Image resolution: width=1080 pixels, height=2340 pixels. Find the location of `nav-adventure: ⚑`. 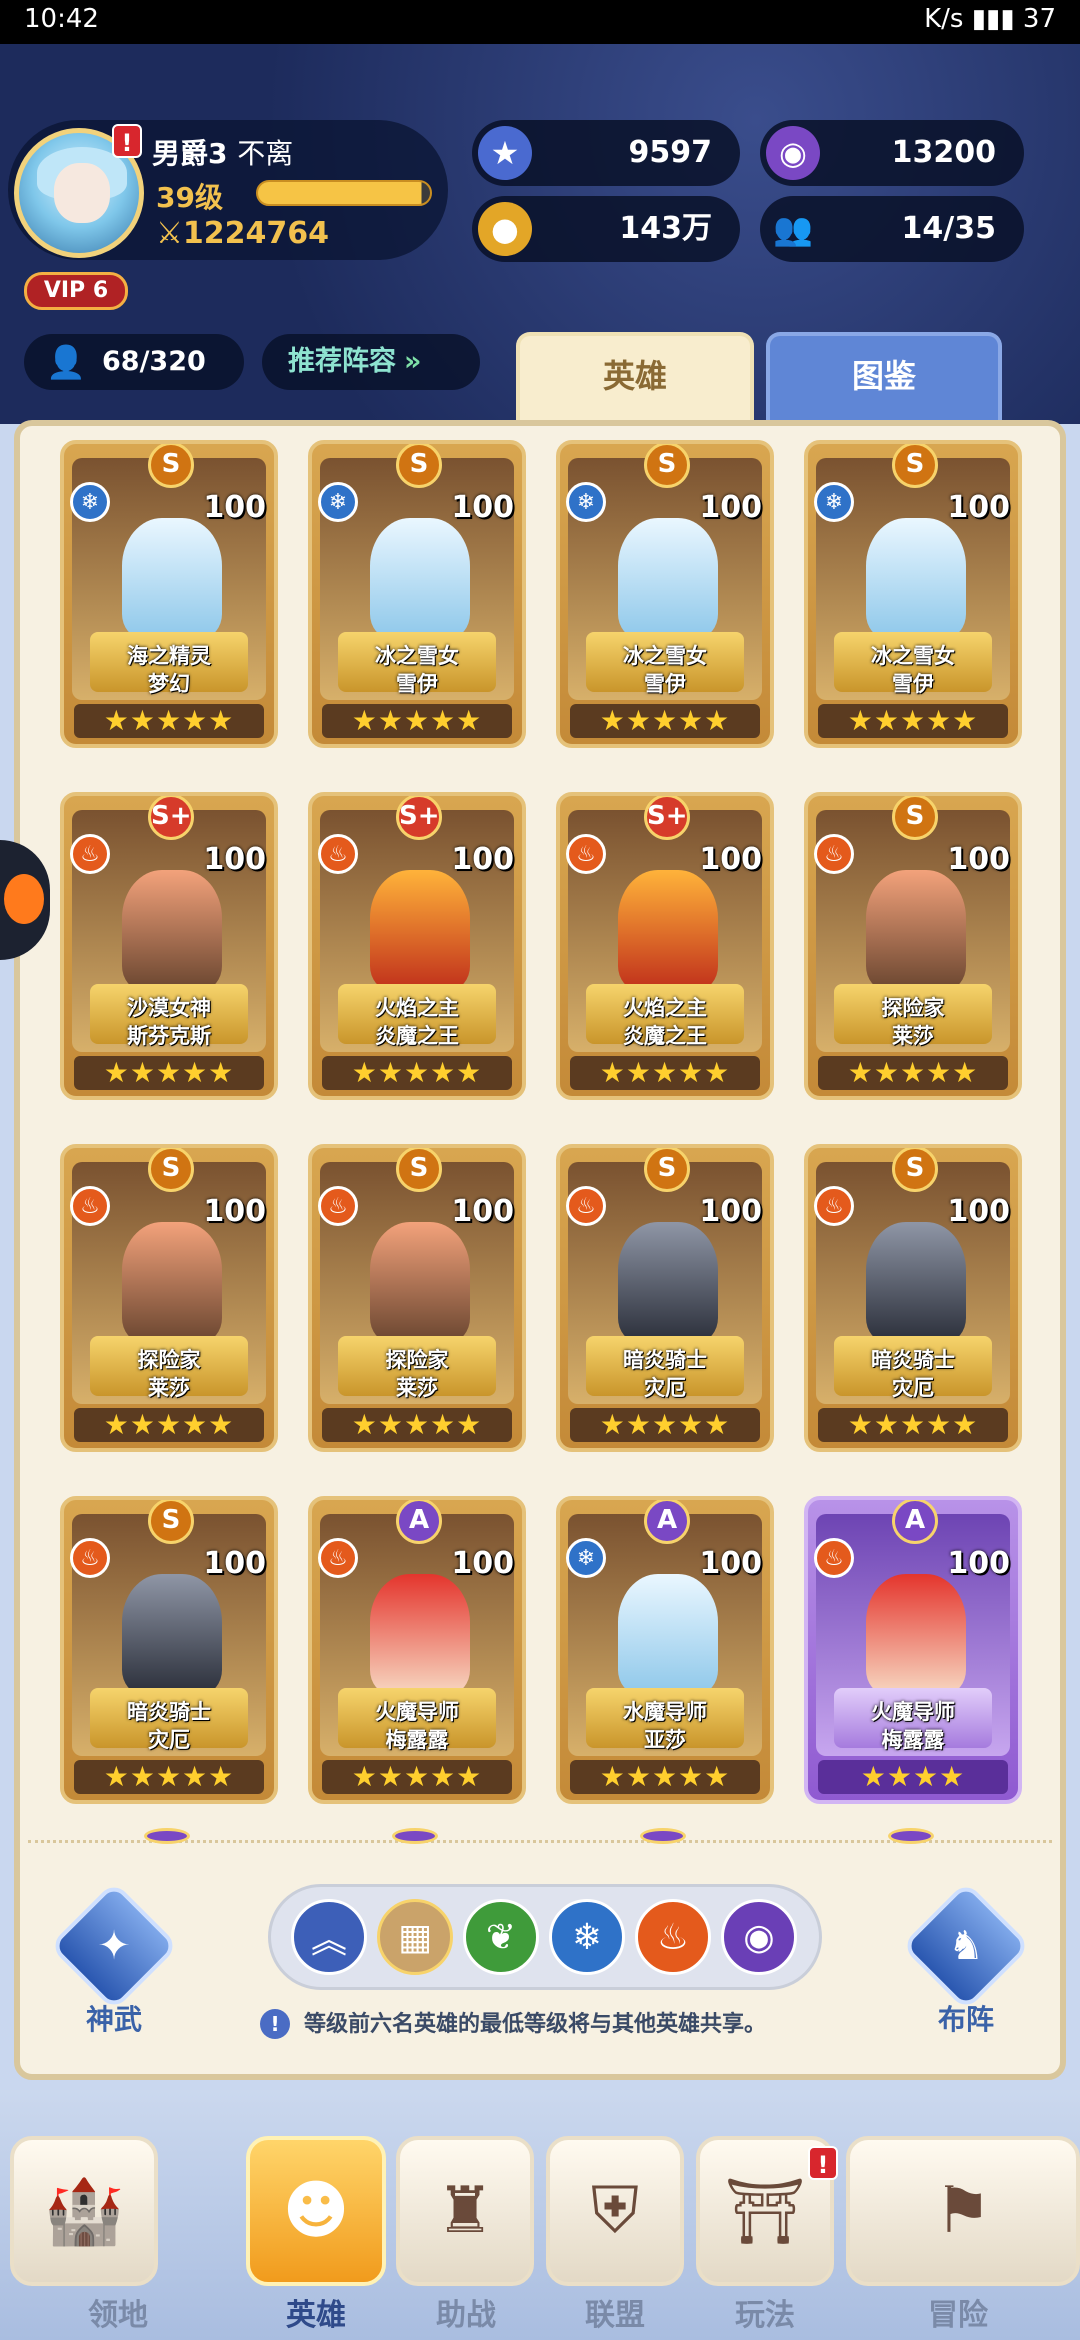

nav-adventure: ⚑ is located at coordinates (963, 2211).